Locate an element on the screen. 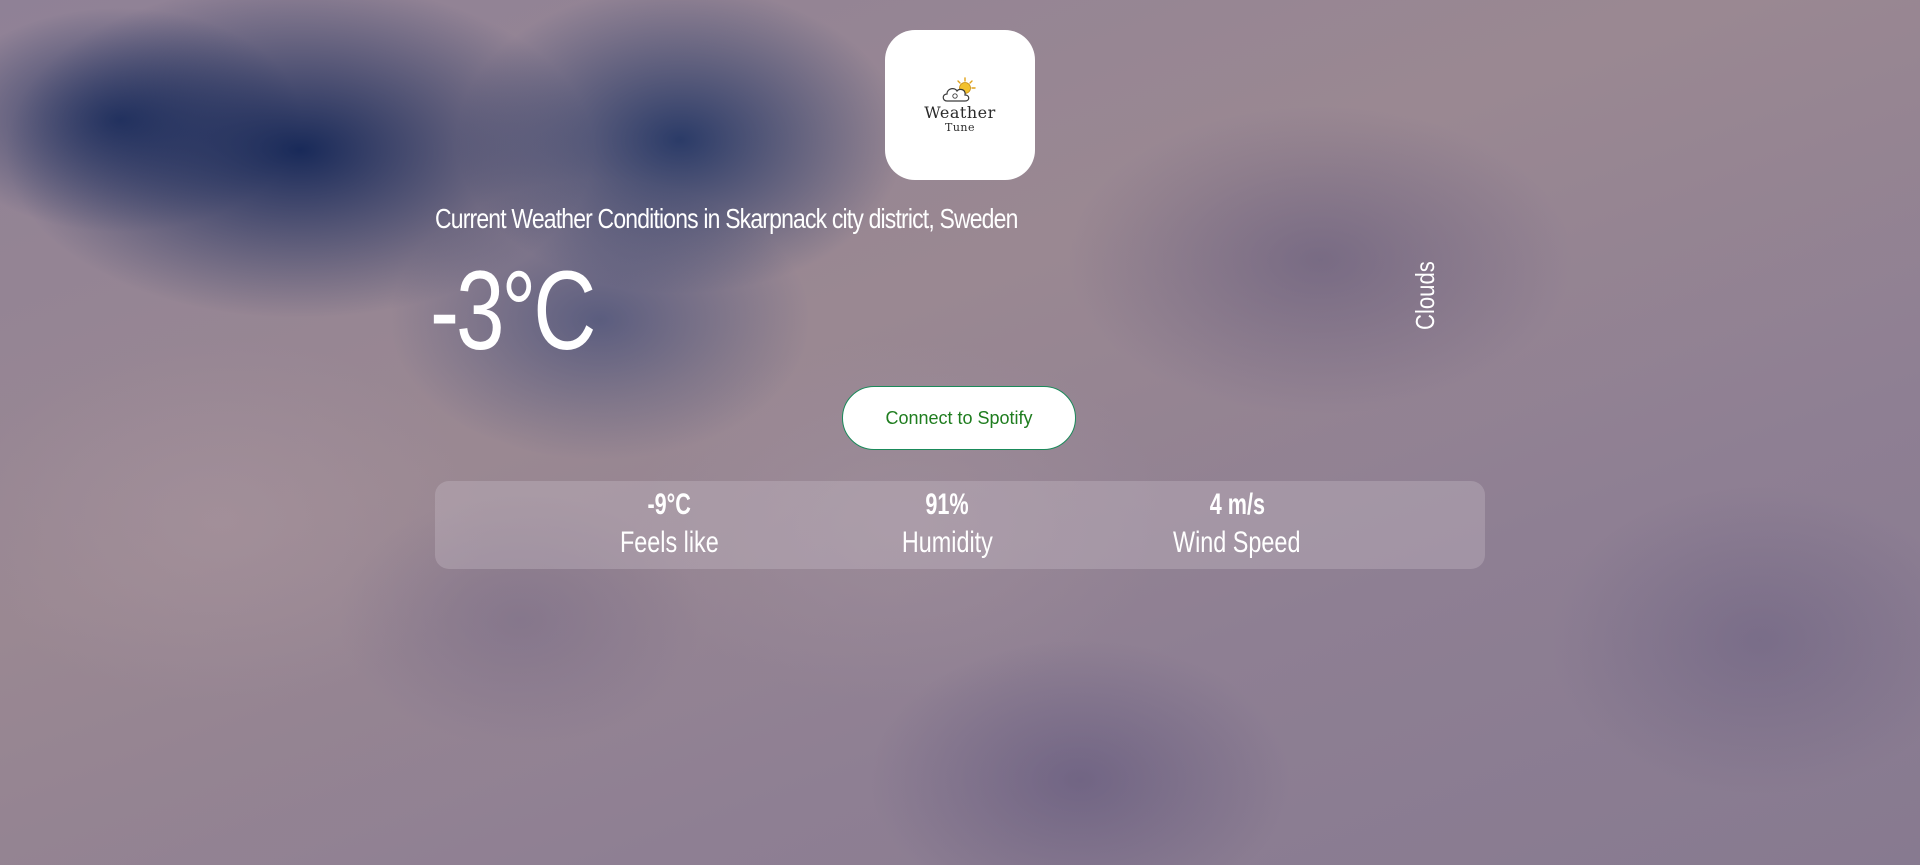 This screenshot has height=865, width=1920. cloud-sun-icon is located at coordinates (959, 89).